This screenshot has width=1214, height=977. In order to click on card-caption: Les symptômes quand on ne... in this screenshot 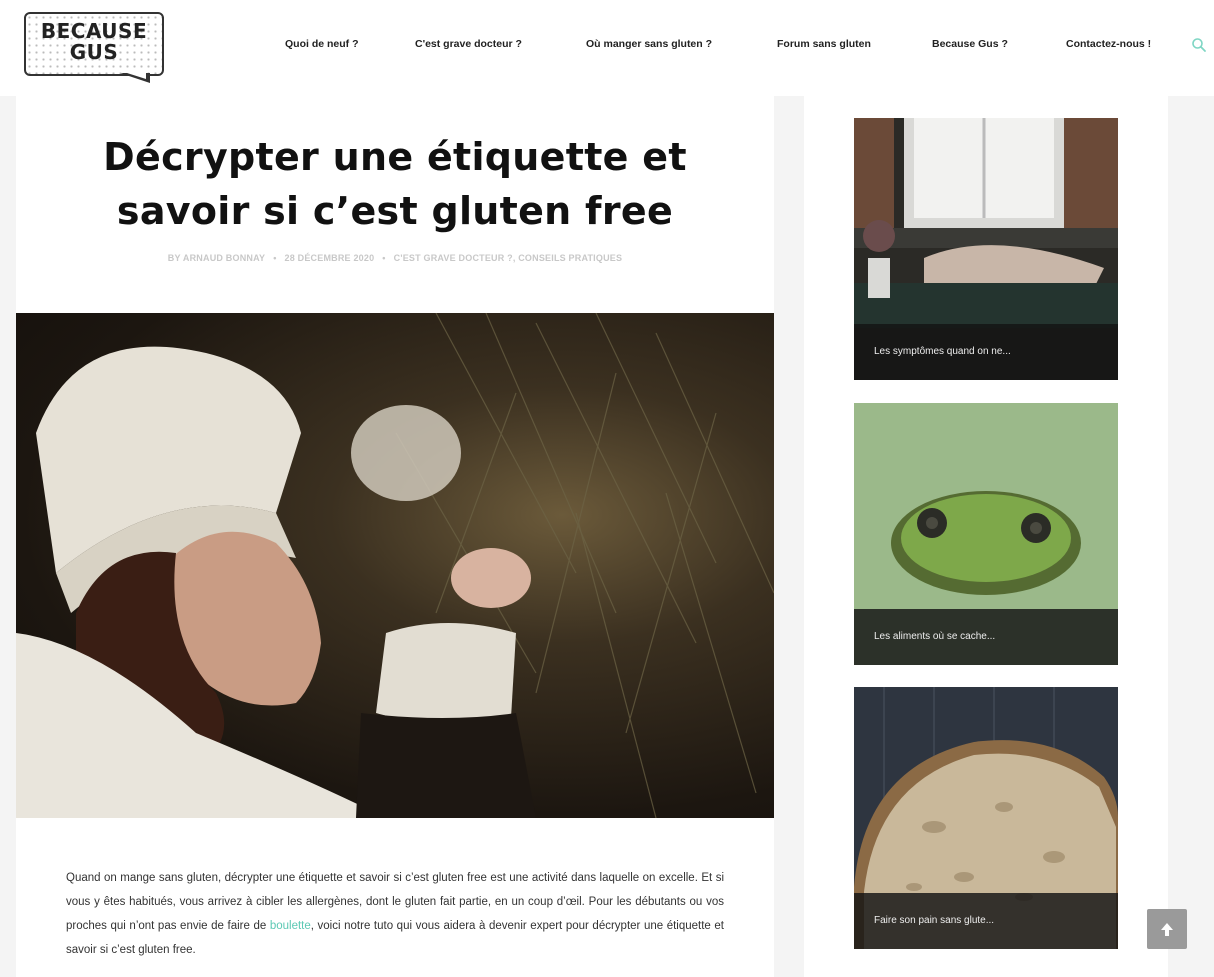, I will do `click(986, 352)`.